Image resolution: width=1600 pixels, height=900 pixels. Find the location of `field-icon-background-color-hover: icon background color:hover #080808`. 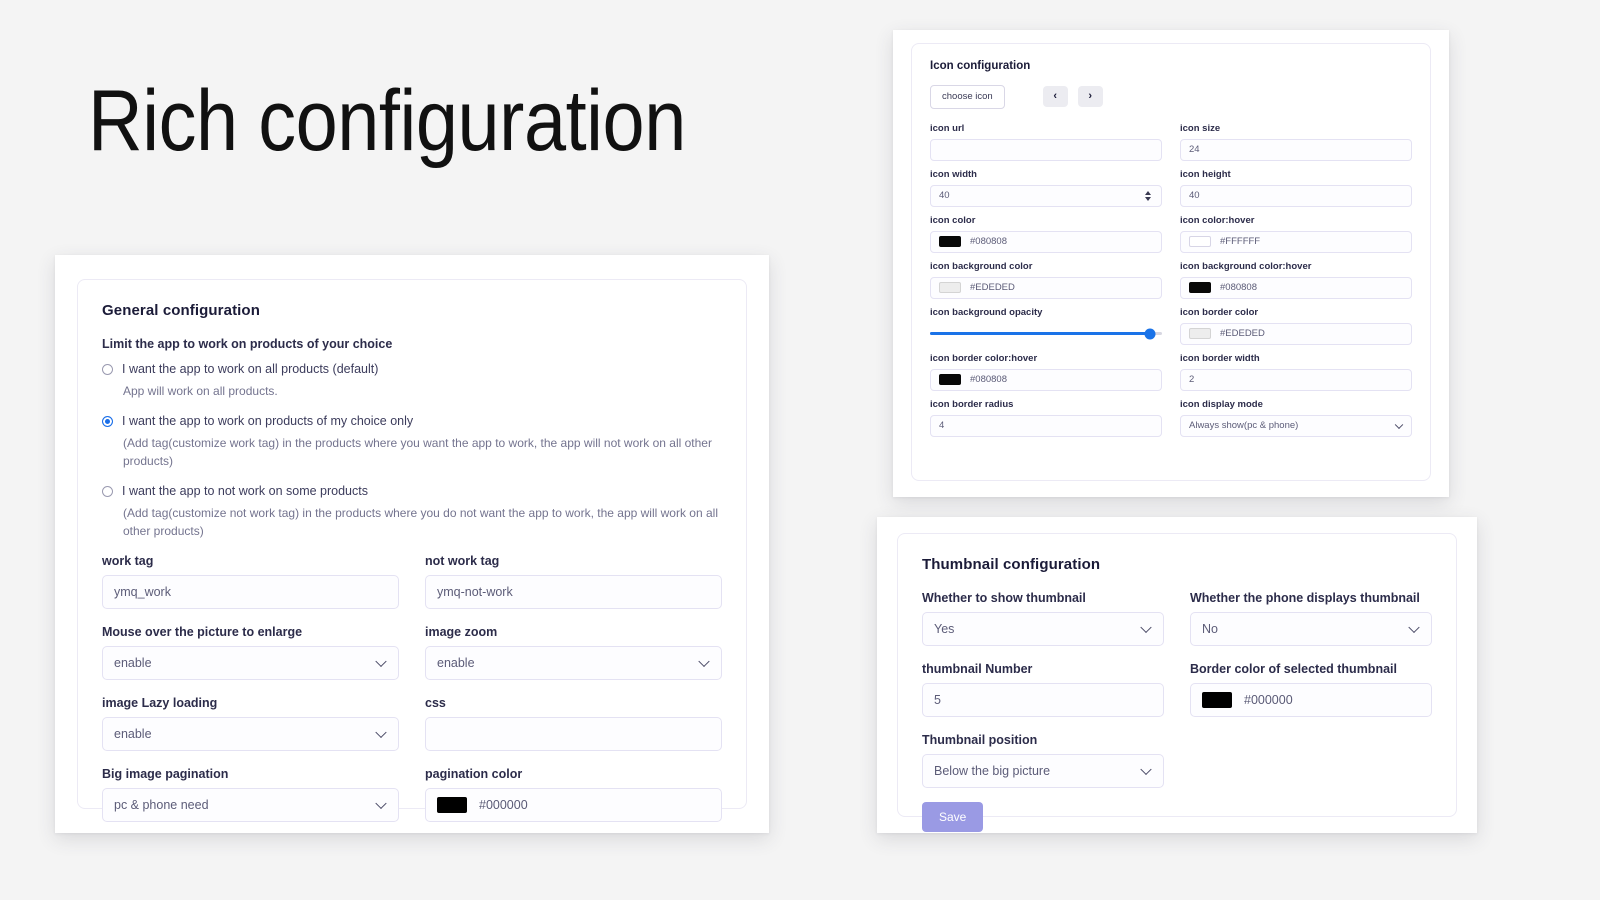

field-icon-background-color-hover: icon background color:hover #080808 is located at coordinates (1296, 280).